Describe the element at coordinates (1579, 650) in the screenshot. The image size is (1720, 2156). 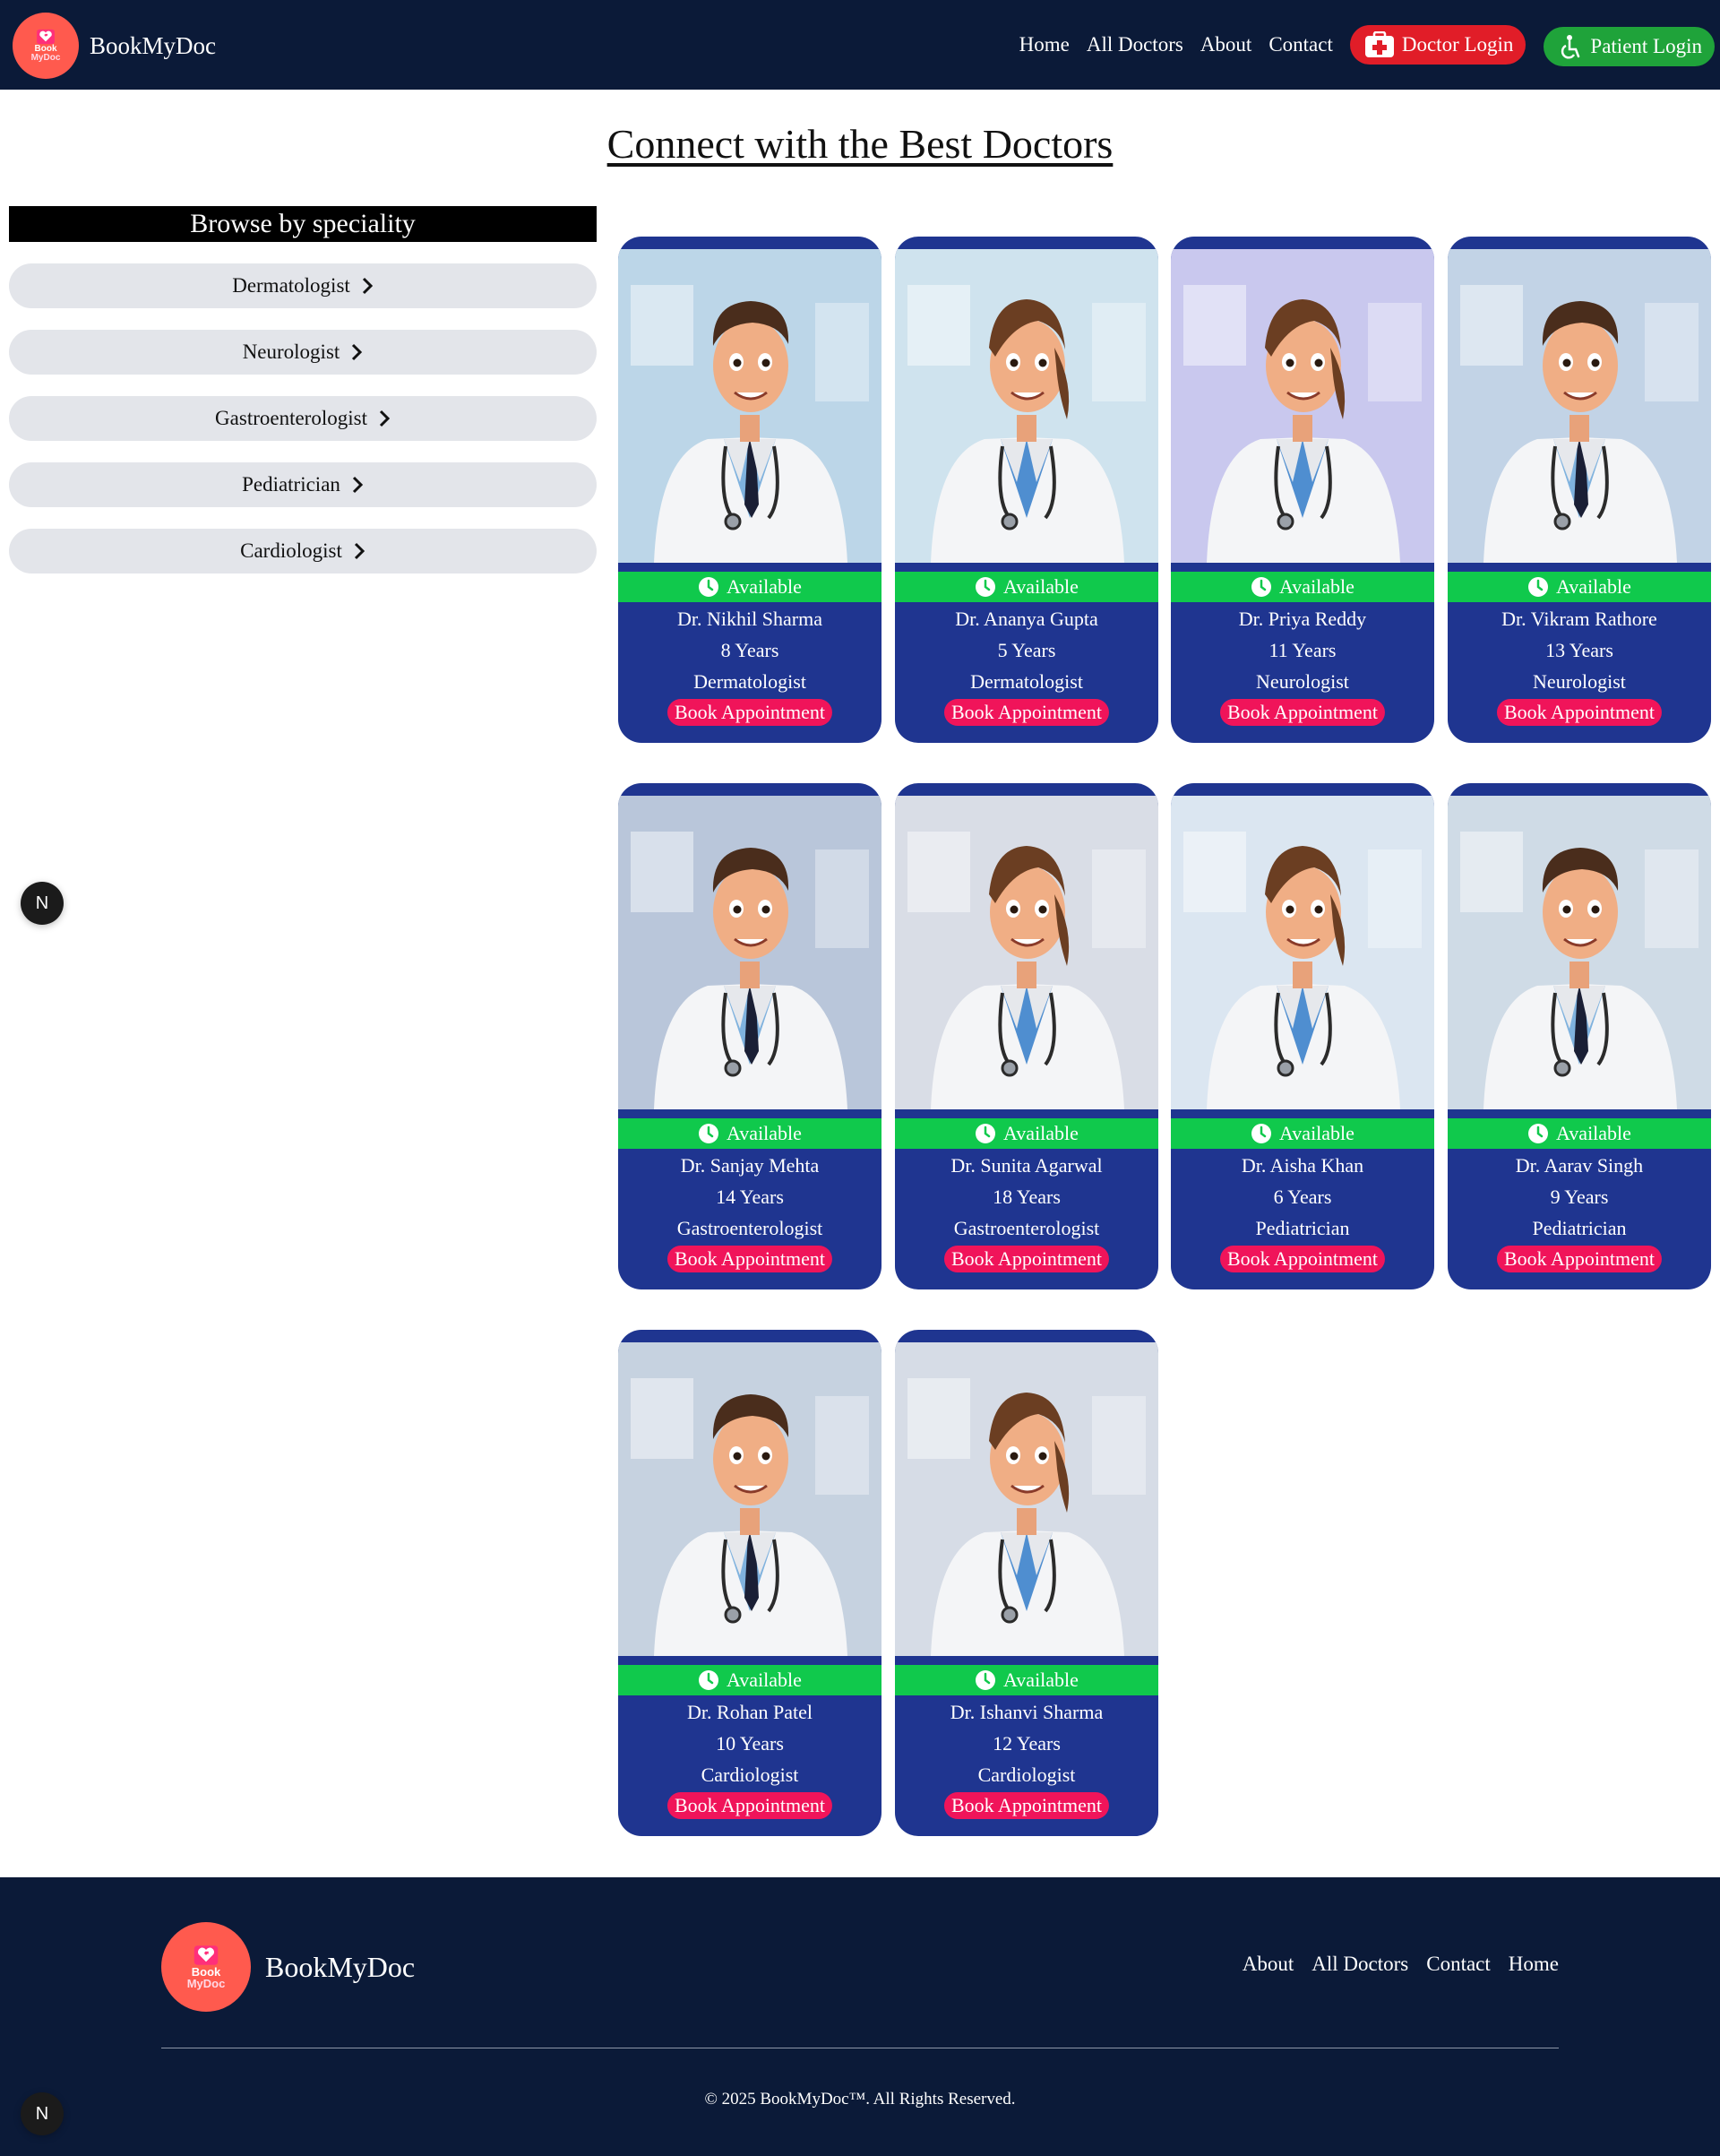
I see `doctor-experience: 13 Years` at that location.